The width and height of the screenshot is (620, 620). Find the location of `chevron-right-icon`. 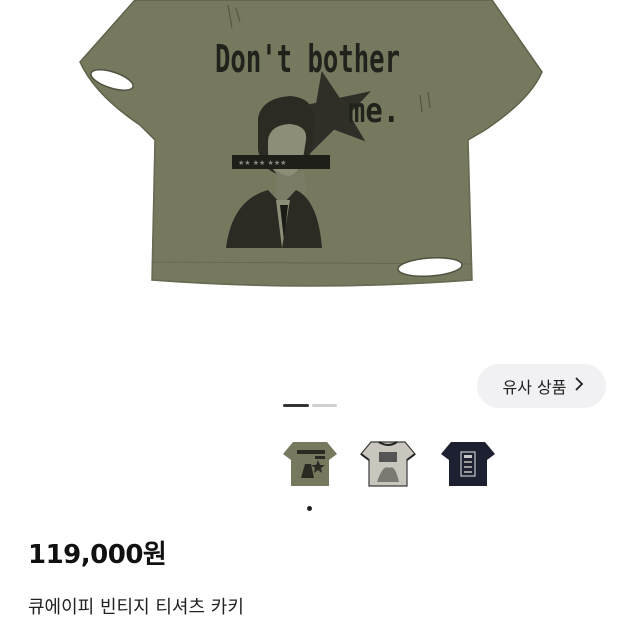

chevron-right-icon is located at coordinates (579, 386).